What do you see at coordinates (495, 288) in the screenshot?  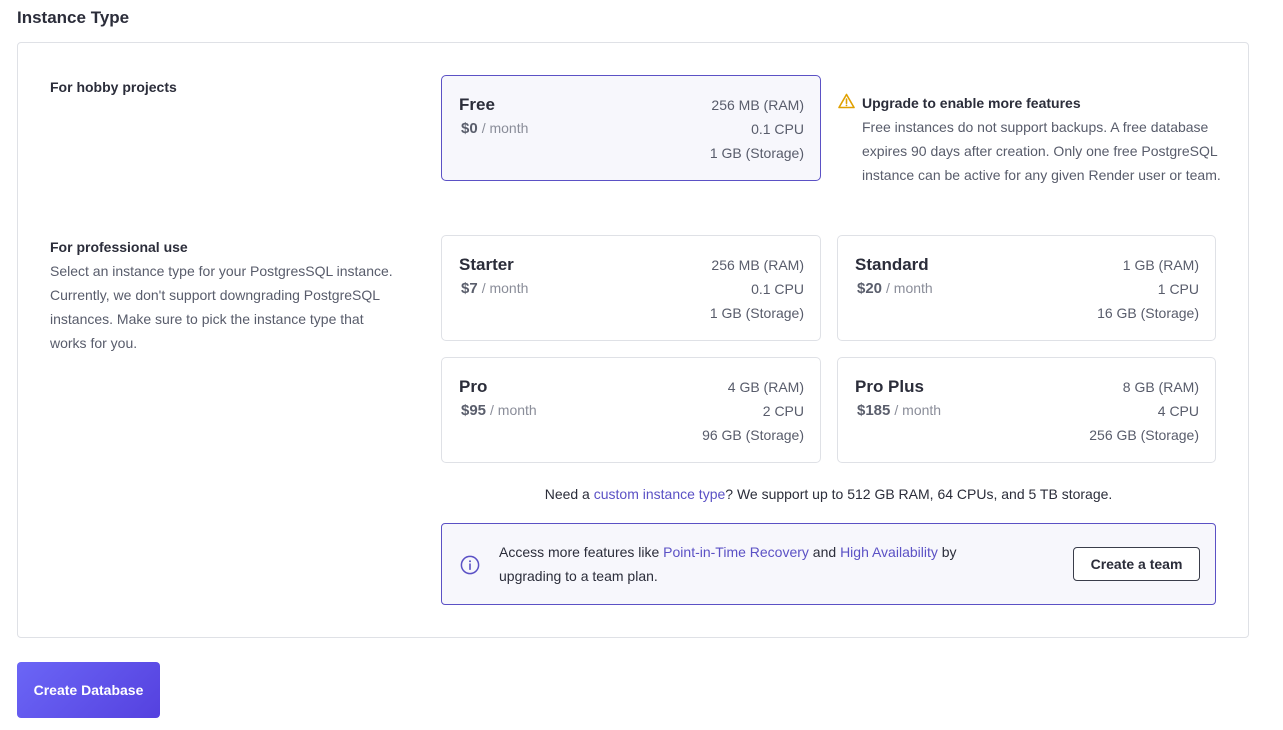 I see `plan-price: $7/ month` at bounding box center [495, 288].